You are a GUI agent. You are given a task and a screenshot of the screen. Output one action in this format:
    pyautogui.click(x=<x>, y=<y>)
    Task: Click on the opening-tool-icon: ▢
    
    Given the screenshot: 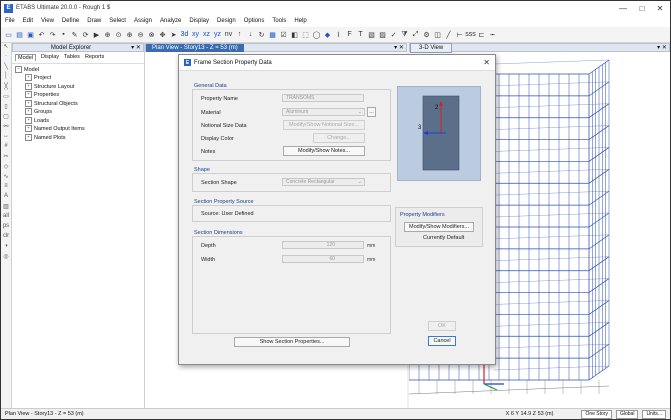 What is the action you would take?
    pyautogui.click(x=6, y=118)
    